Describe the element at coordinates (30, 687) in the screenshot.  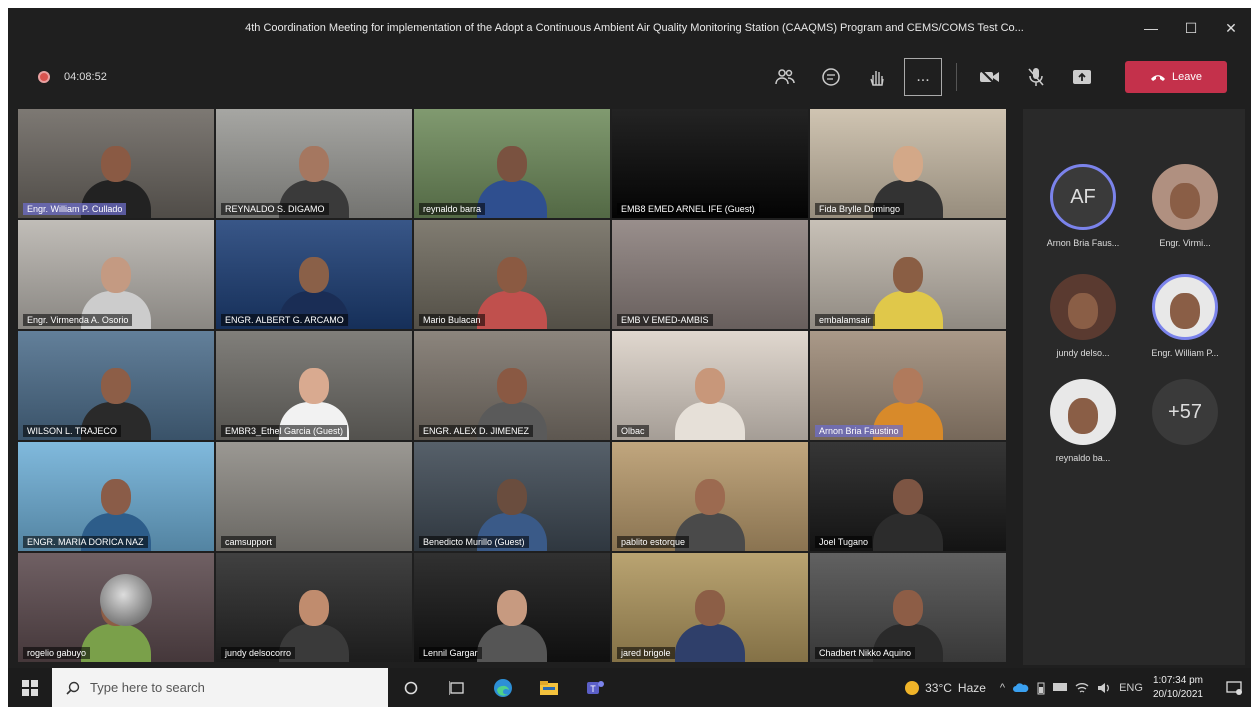
I see `start-button` at that location.